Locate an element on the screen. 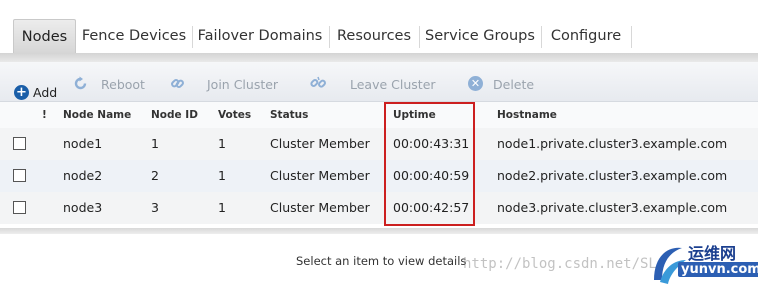 This screenshot has height=290, width=758. column-votes: Votes is located at coordinates (234, 115).